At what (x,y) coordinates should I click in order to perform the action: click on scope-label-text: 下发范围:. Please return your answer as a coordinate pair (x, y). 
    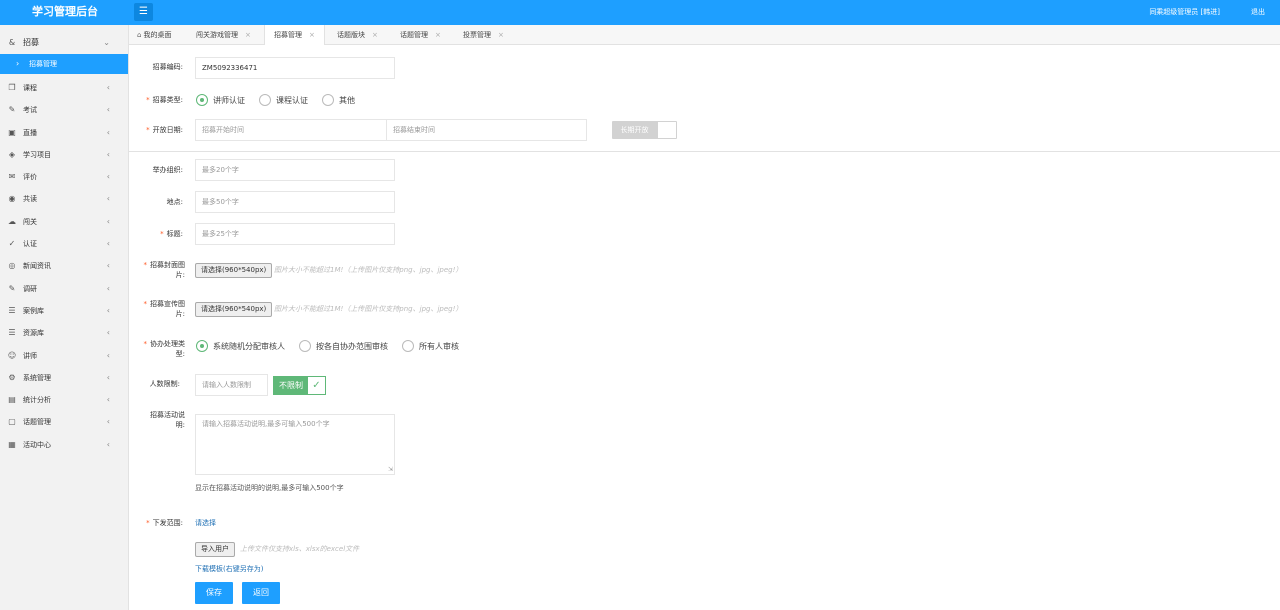
    Looking at the image, I should click on (167, 523).